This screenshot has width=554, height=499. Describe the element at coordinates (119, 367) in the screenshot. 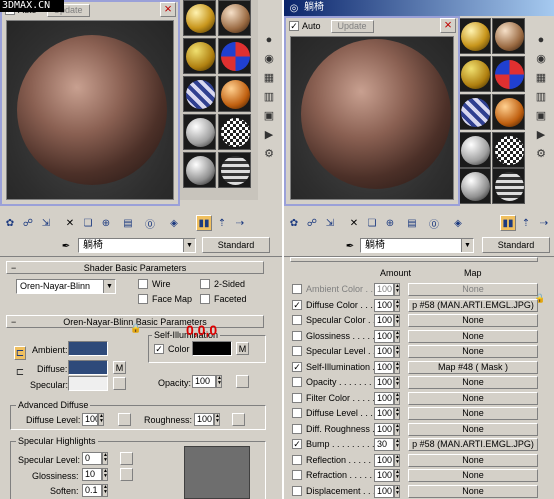

I see `diffuse-map-button: M` at that location.